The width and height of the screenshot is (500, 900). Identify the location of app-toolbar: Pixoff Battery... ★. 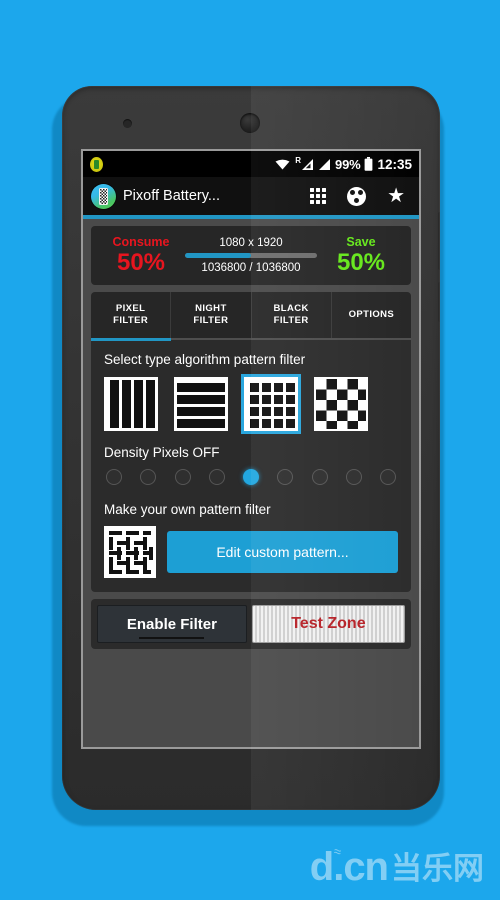
(251, 196).